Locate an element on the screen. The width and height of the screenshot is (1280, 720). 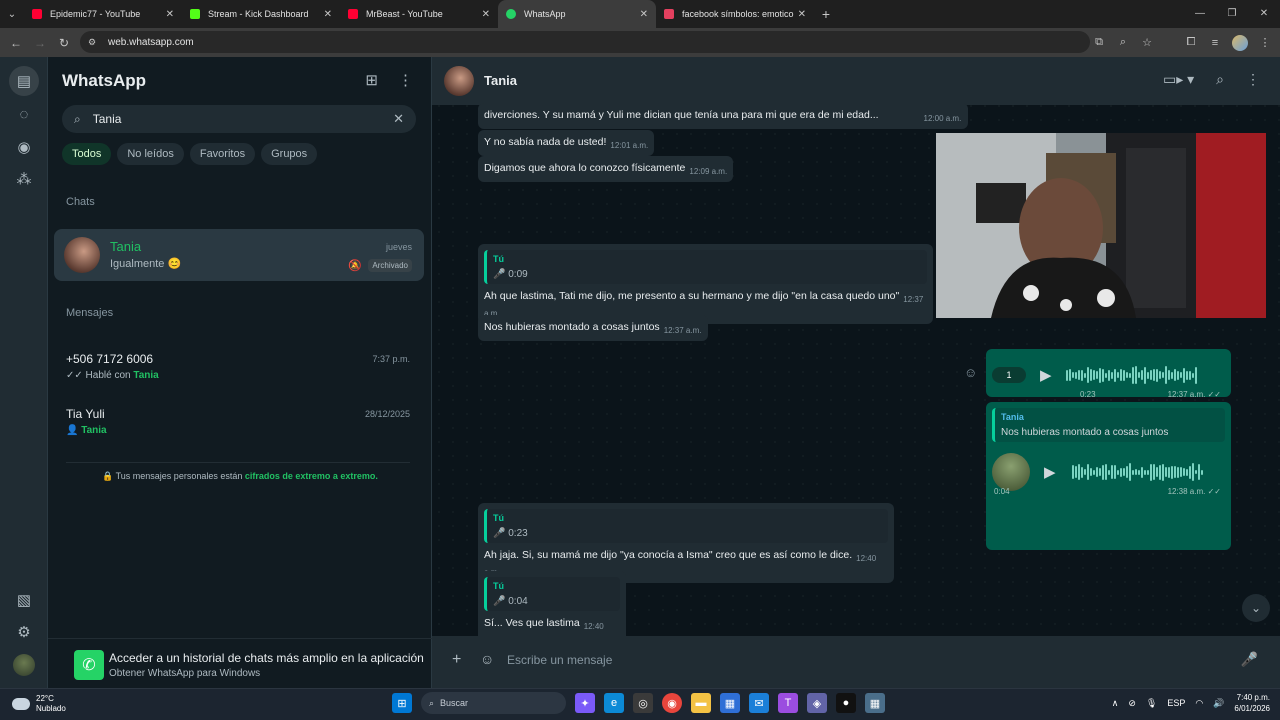
zoom-icon: ⌕ is located at coordinates (1123, 42).